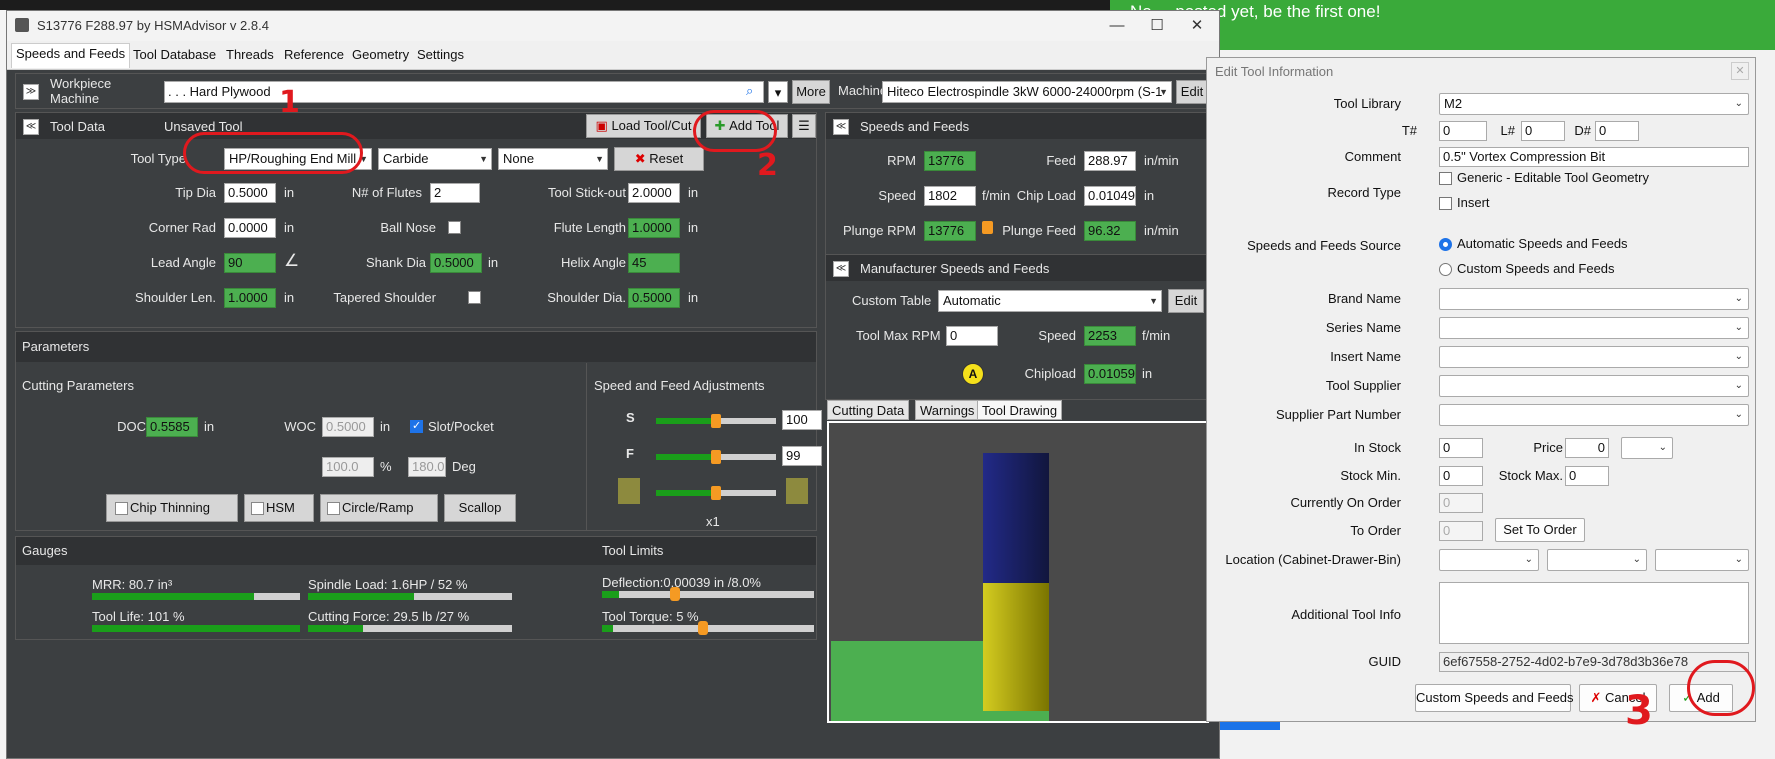 The height and width of the screenshot is (759, 1775). I want to click on tab-warnings: Warnings, so click(947, 410).